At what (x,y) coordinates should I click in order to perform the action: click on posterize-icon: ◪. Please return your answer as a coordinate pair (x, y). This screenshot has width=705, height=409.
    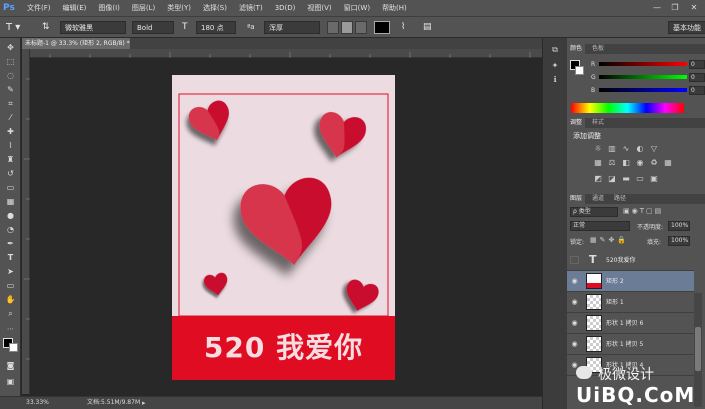
    Looking at the image, I should click on (612, 178).